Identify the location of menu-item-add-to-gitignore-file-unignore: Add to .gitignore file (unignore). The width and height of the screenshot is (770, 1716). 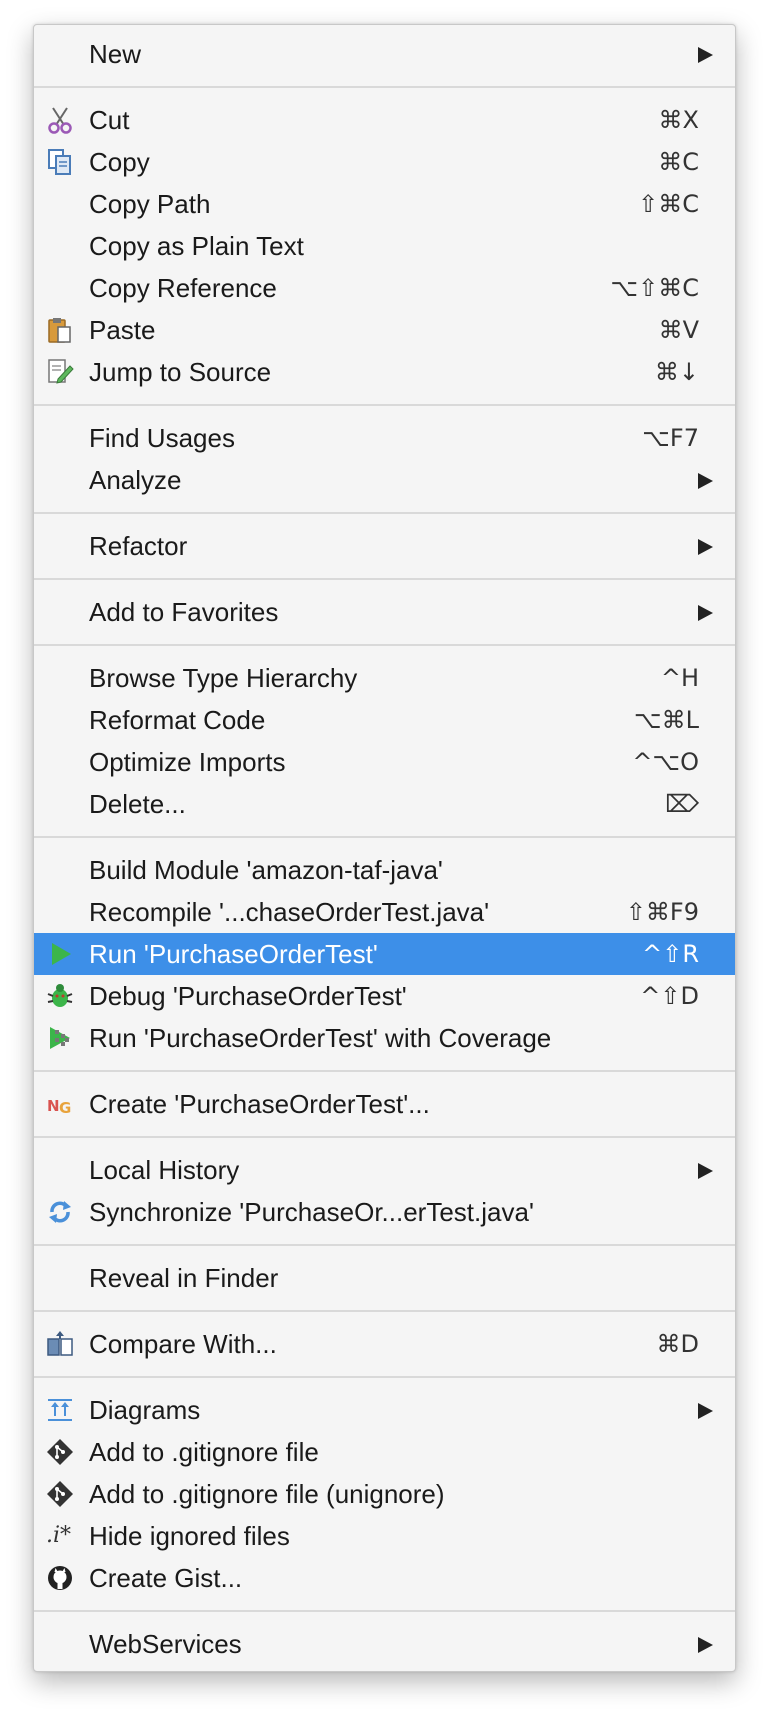
(384, 1494).